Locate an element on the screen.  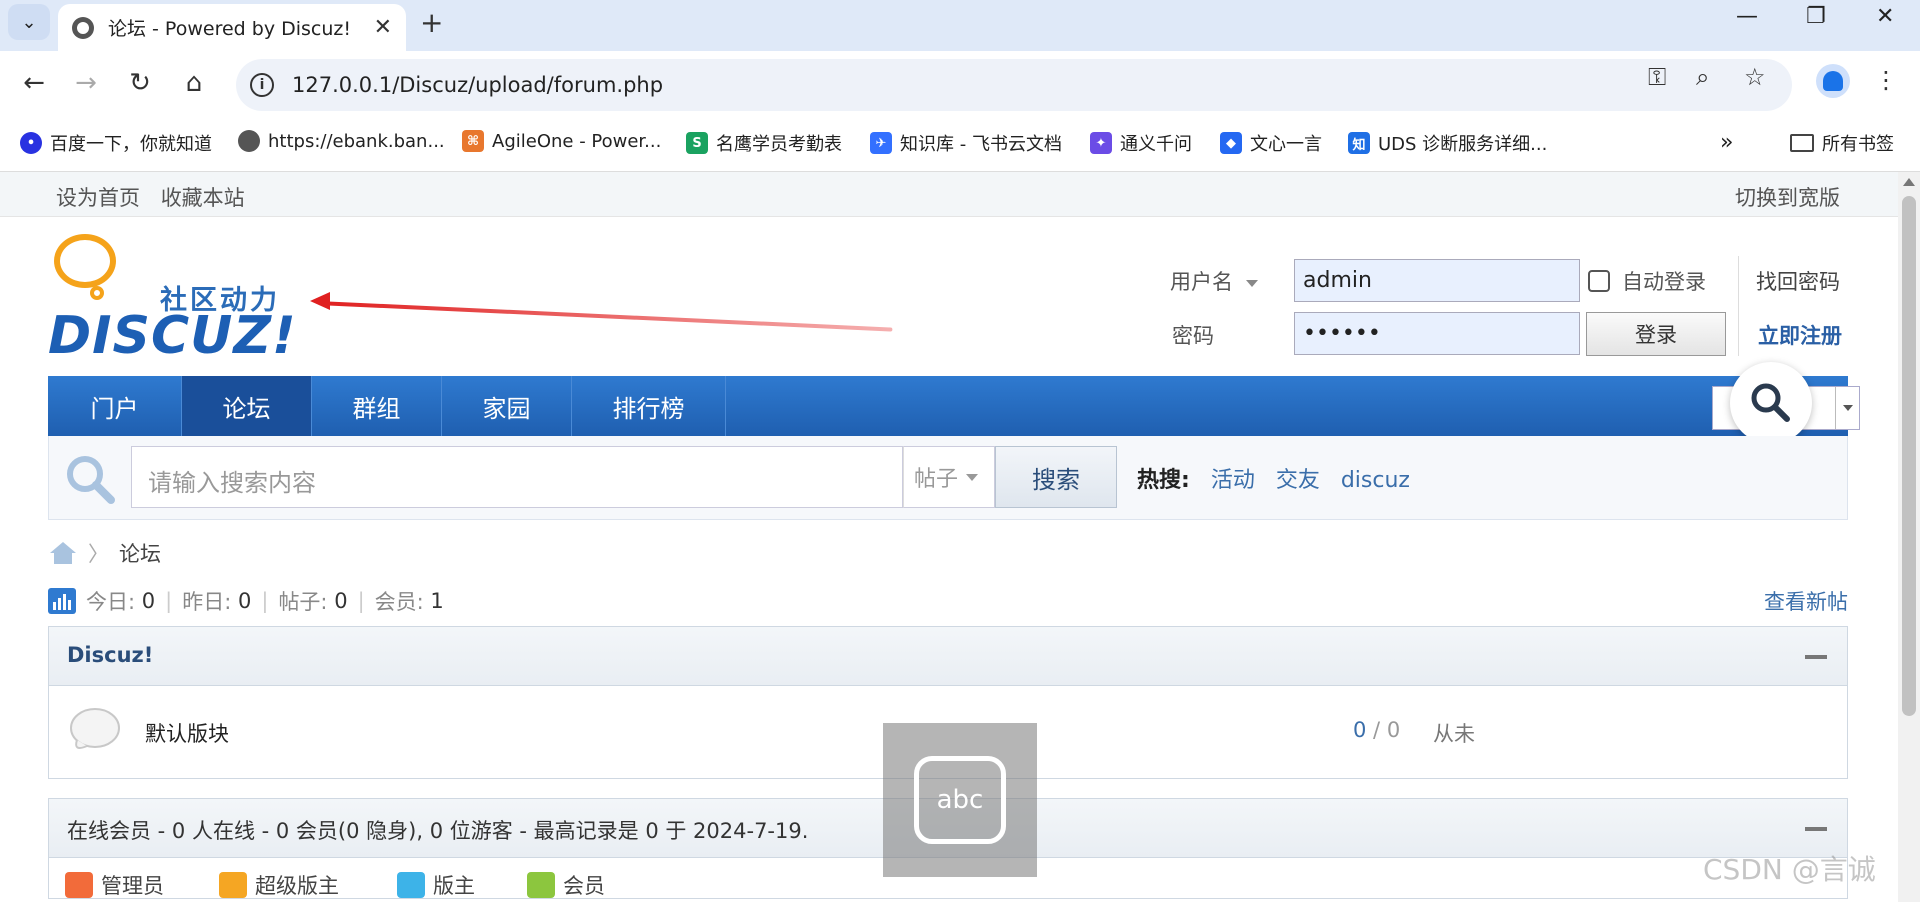
profile-avatar is located at coordinates (1833, 81).